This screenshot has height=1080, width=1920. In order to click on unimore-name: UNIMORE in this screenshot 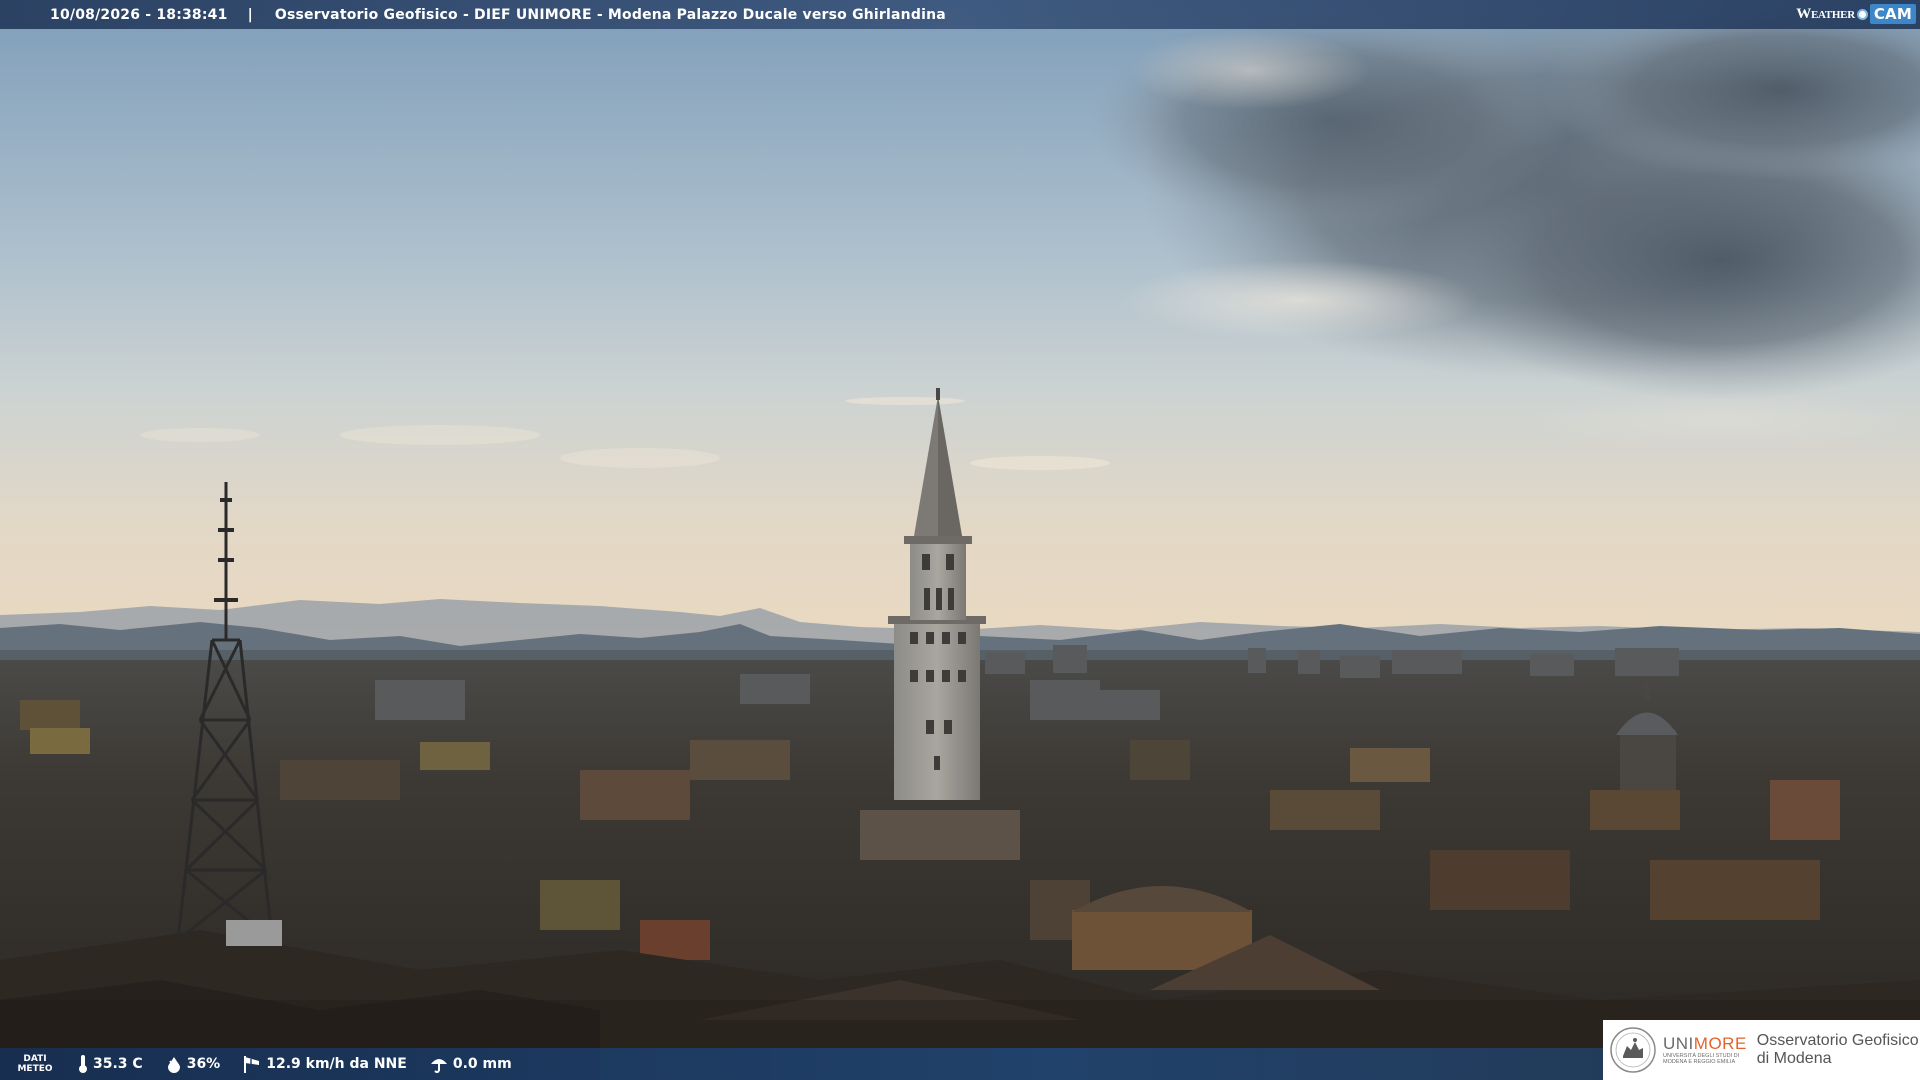, I will do `click(1705, 1044)`.